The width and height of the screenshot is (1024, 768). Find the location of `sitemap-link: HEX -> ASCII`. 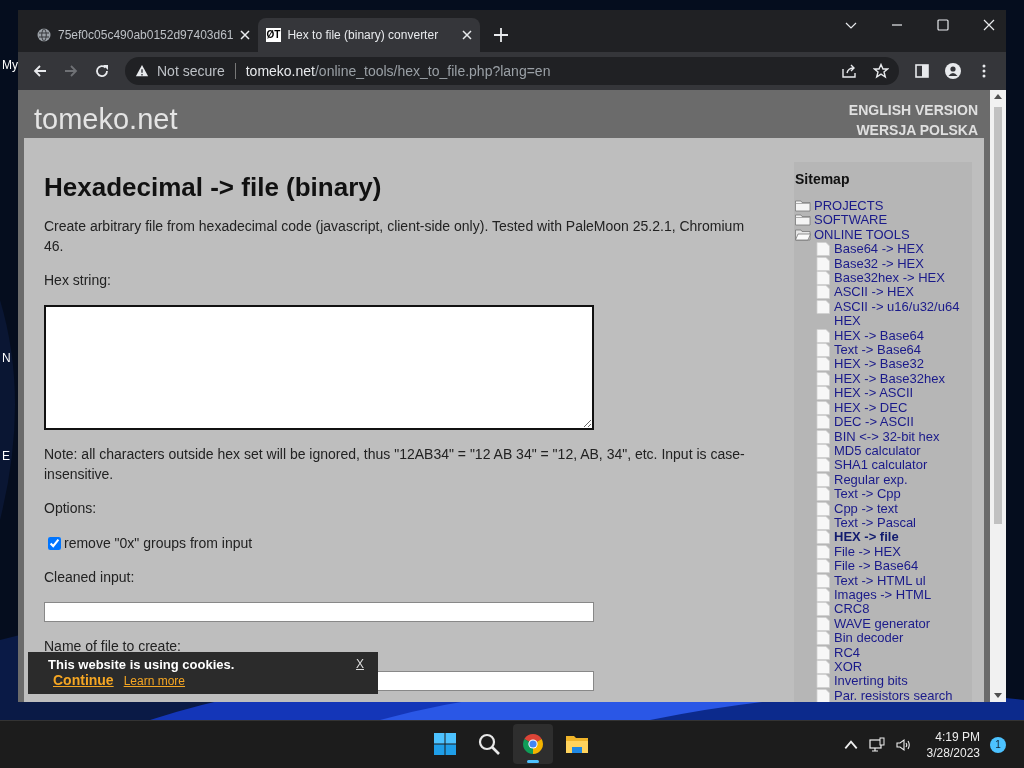

sitemap-link: HEX -> ASCII is located at coordinates (874, 393).